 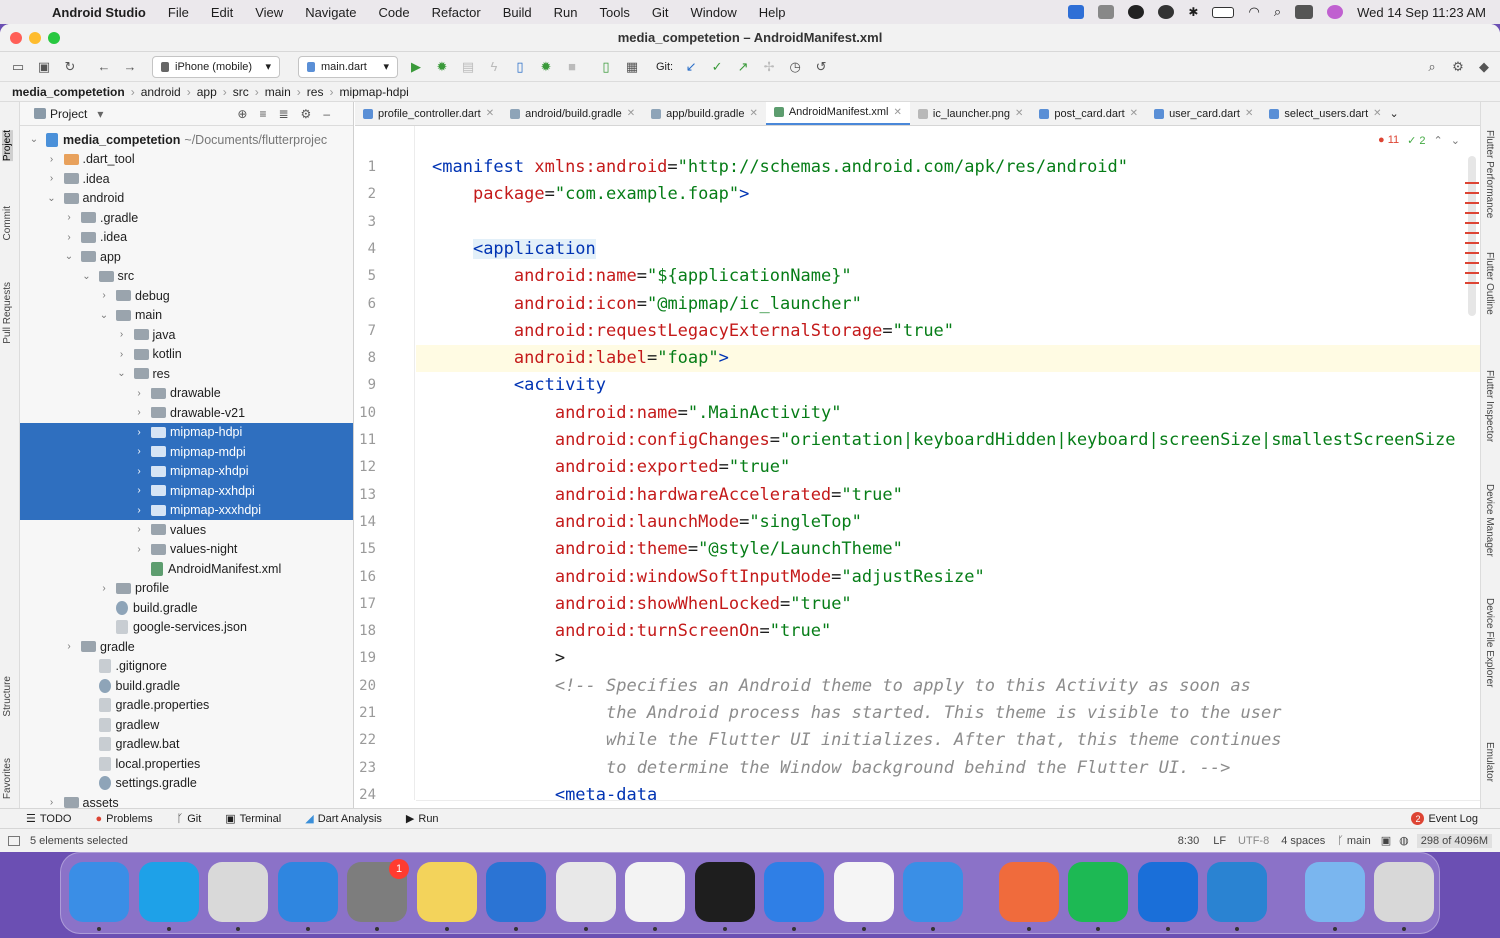 What do you see at coordinates (186, 569) in the screenshot?
I see `tree-item-androidmanifest-xml: AndroidManifest.xml` at bounding box center [186, 569].